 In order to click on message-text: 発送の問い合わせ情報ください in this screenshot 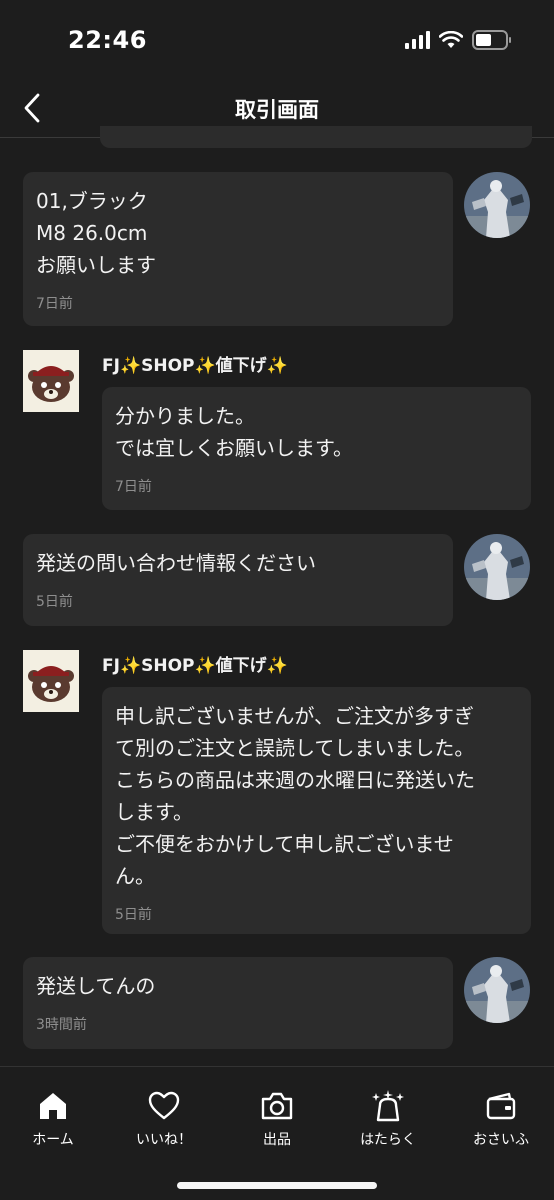, I will do `click(176, 563)`.